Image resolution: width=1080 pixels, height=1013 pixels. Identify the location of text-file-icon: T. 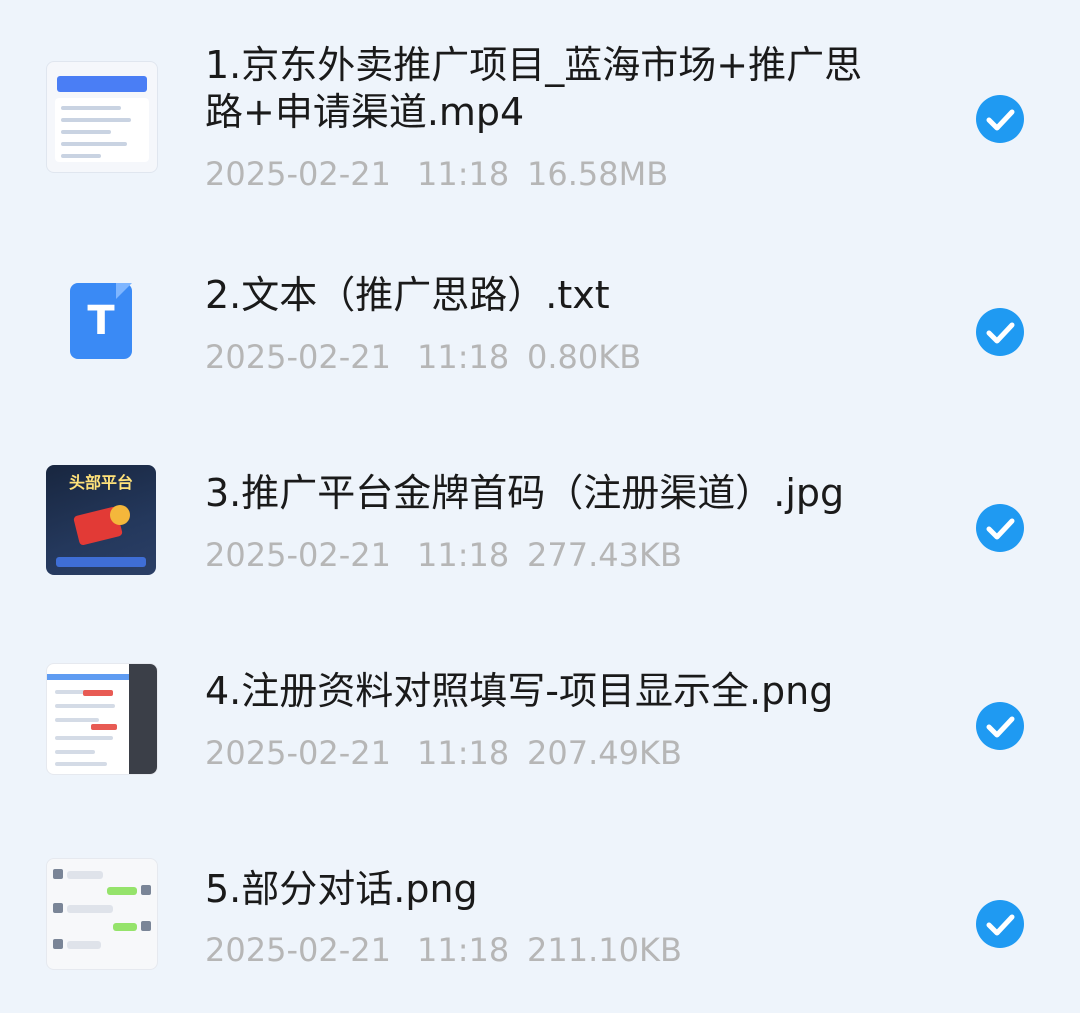
(101, 321).